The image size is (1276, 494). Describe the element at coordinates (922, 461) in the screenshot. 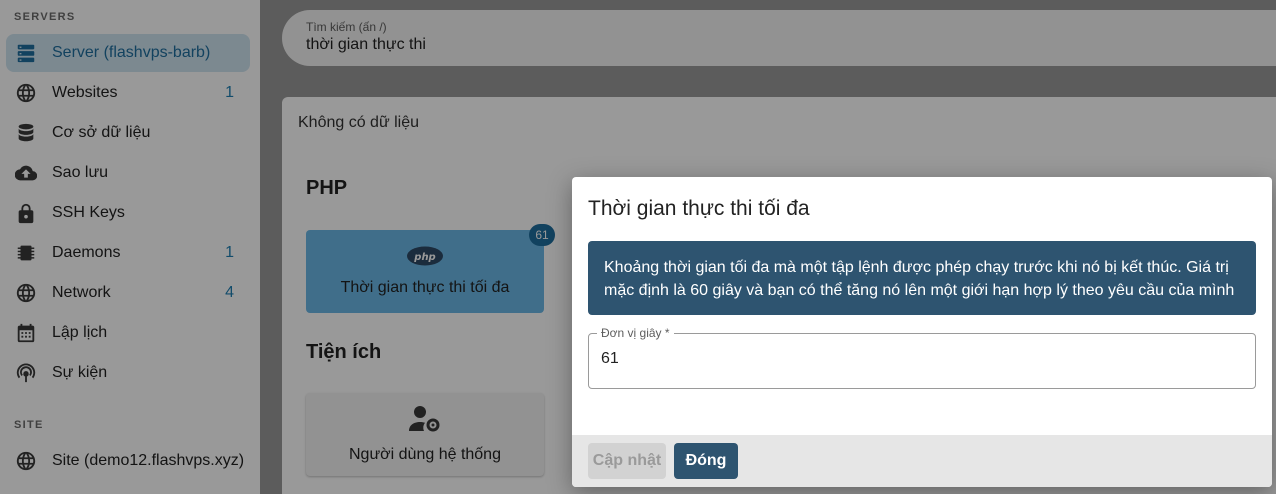

I see `dialog-actions: Cập nhật Đóng` at that location.